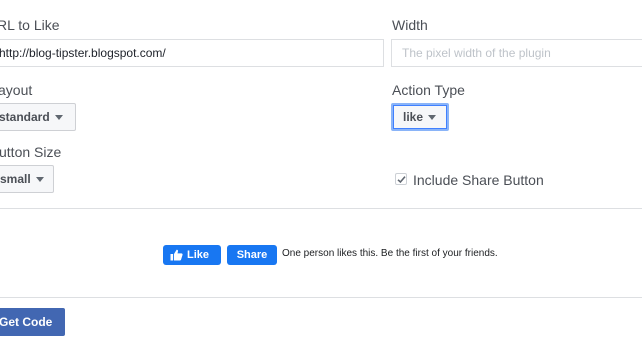  I want to click on width-input: The pixel width of the plugin, so click(516, 53).